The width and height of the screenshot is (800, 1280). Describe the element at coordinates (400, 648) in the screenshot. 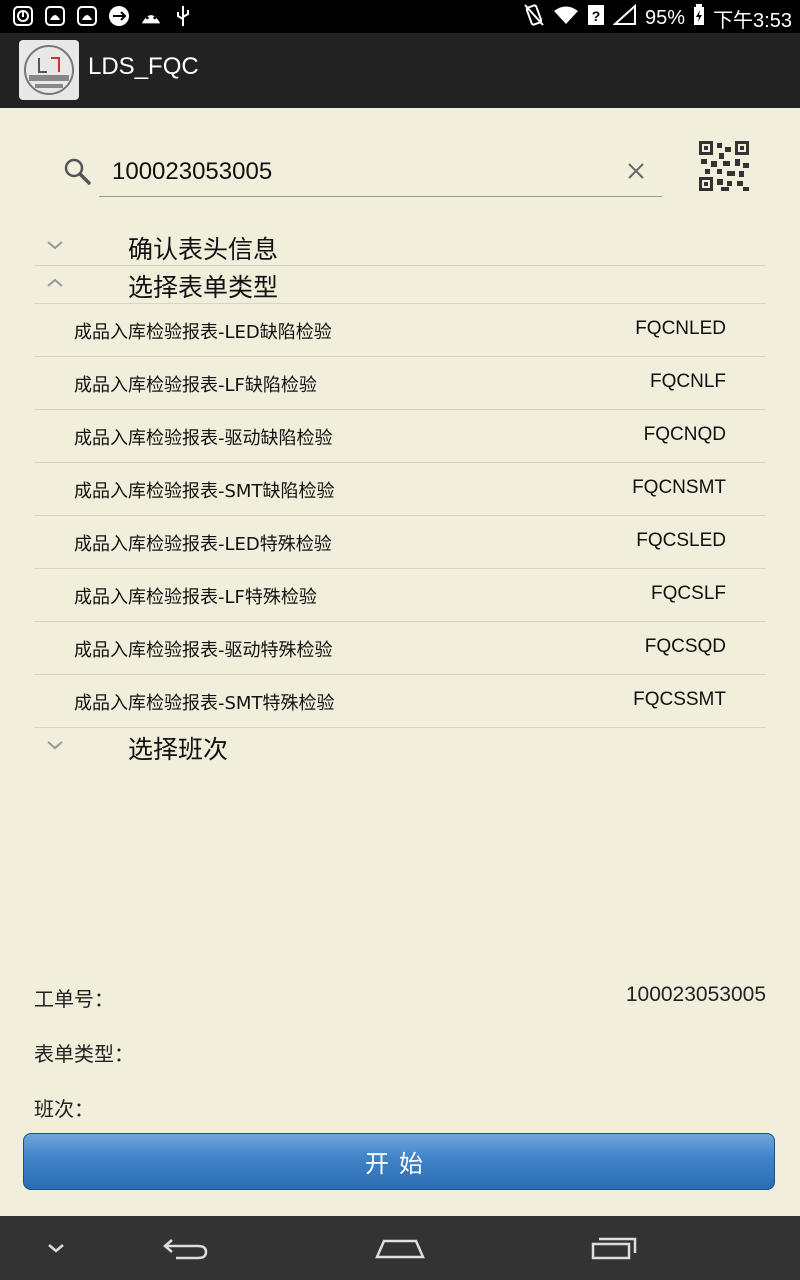

I see `form-type-row: 成品入库检验报表-驱动特殊检验 FQCSQD` at that location.